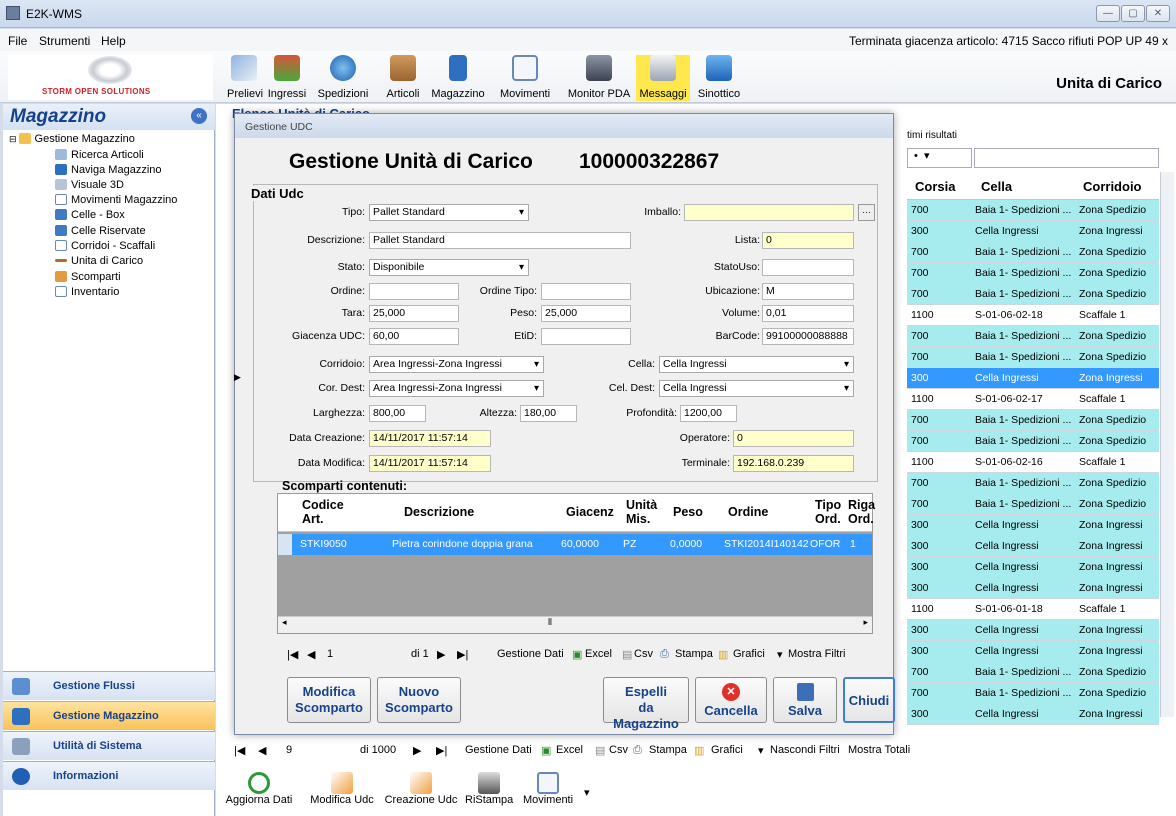 Image resolution: width=1176 pixels, height=816 pixels. Describe the element at coordinates (587, 792) in the screenshot. I see `more-dropdown-icon: ▾` at that location.